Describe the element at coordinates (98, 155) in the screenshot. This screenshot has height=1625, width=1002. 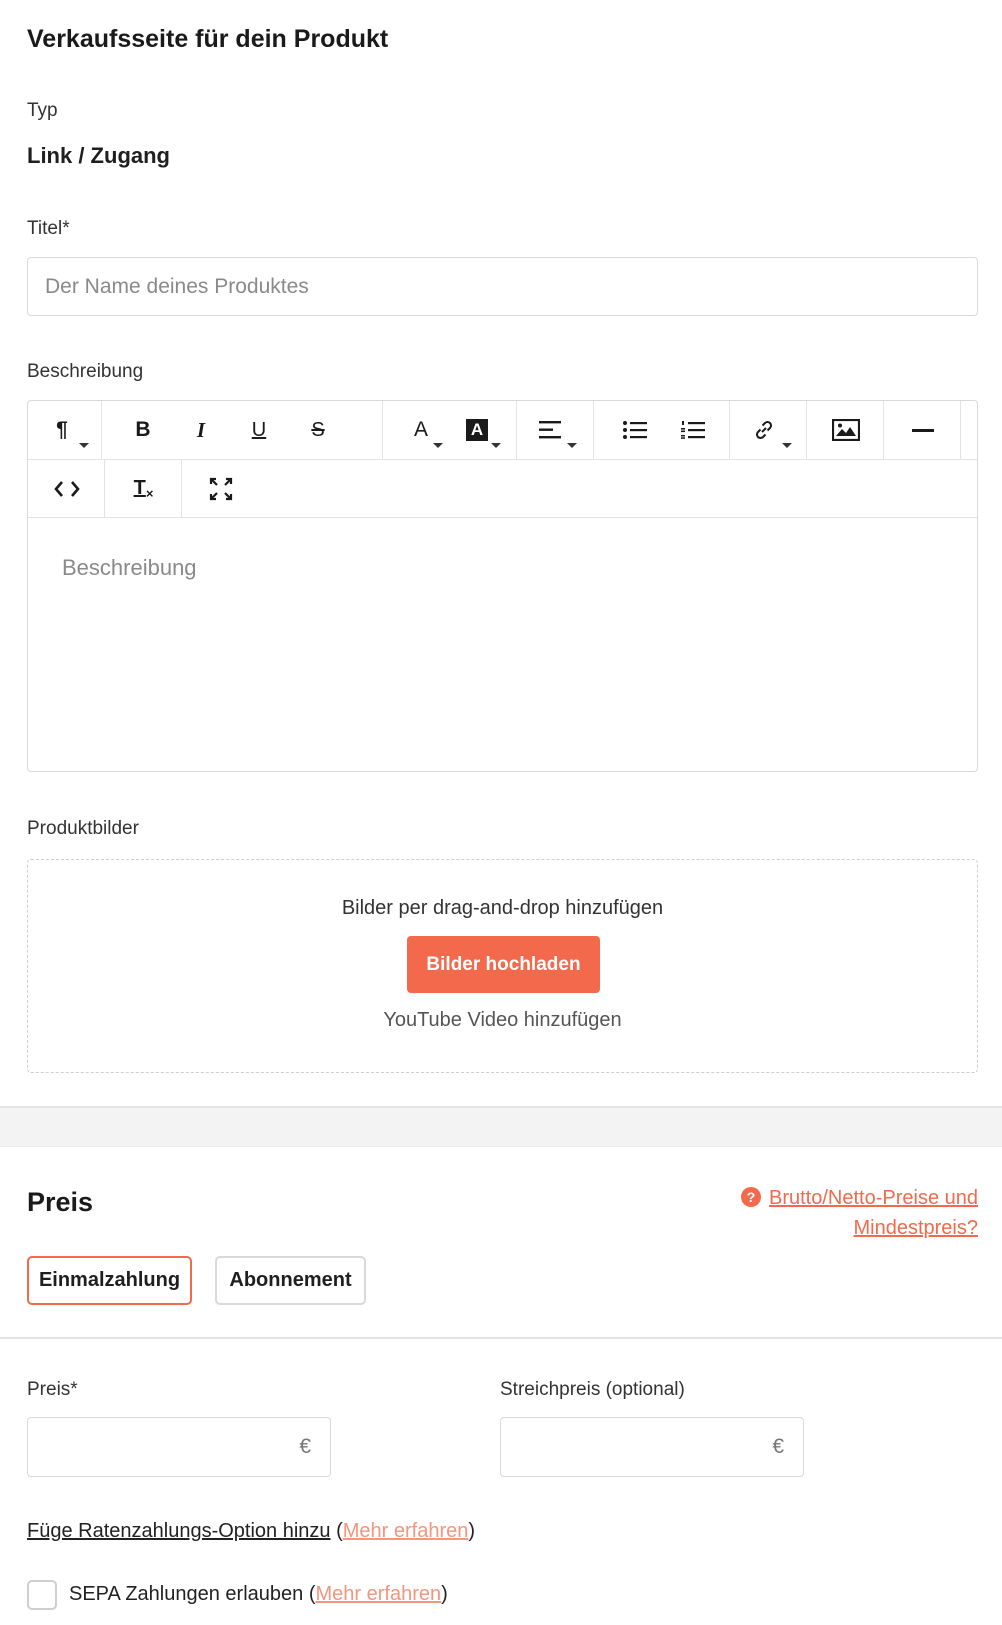
I see `type-value: Link / Zugang` at that location.